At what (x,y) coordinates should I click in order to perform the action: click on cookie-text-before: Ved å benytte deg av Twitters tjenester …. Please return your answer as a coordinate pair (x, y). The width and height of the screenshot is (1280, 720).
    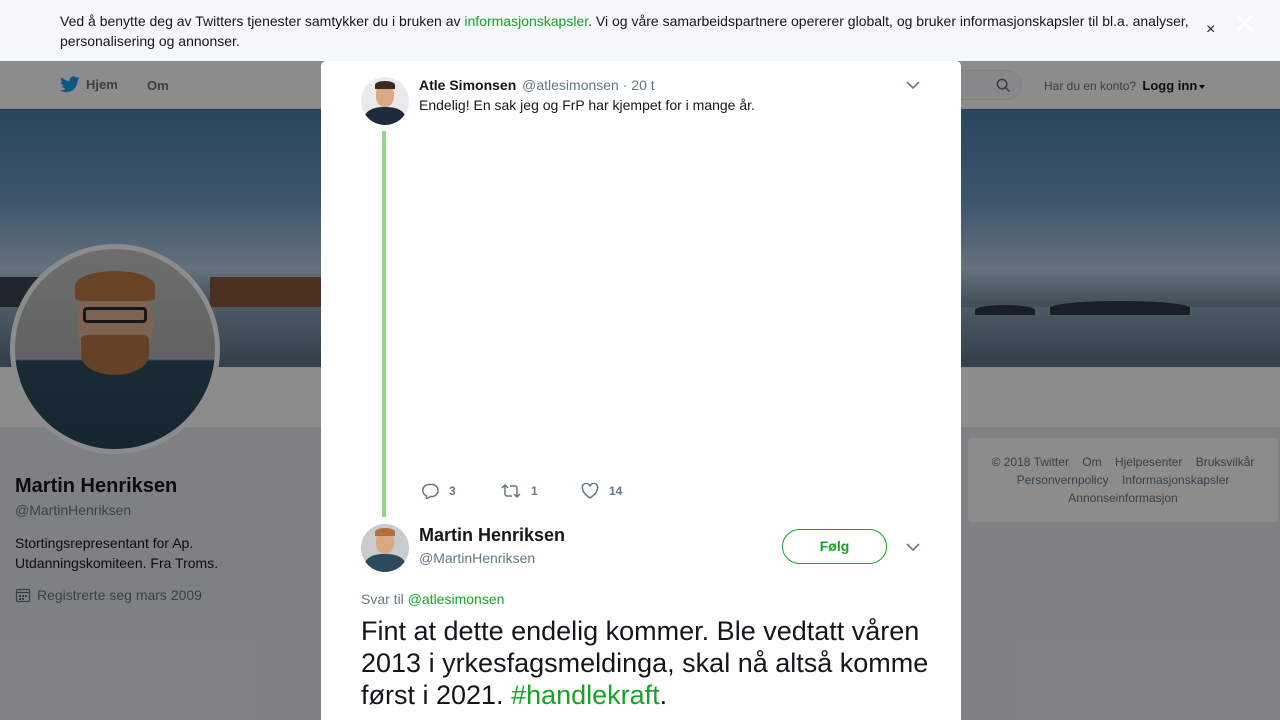
    Looking at the image, I should click on (262, 21).